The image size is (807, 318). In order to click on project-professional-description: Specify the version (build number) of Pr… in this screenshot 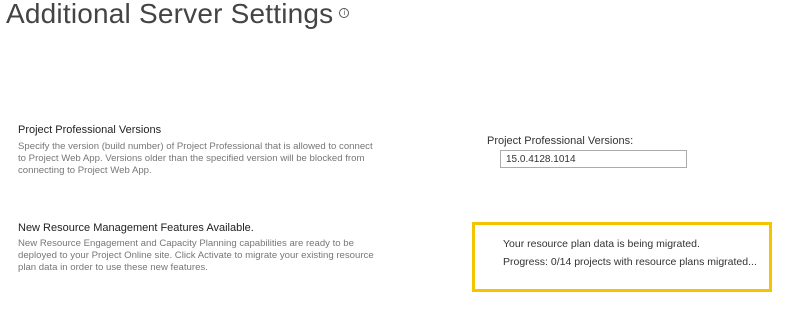, I will do `click(195, 158)`.